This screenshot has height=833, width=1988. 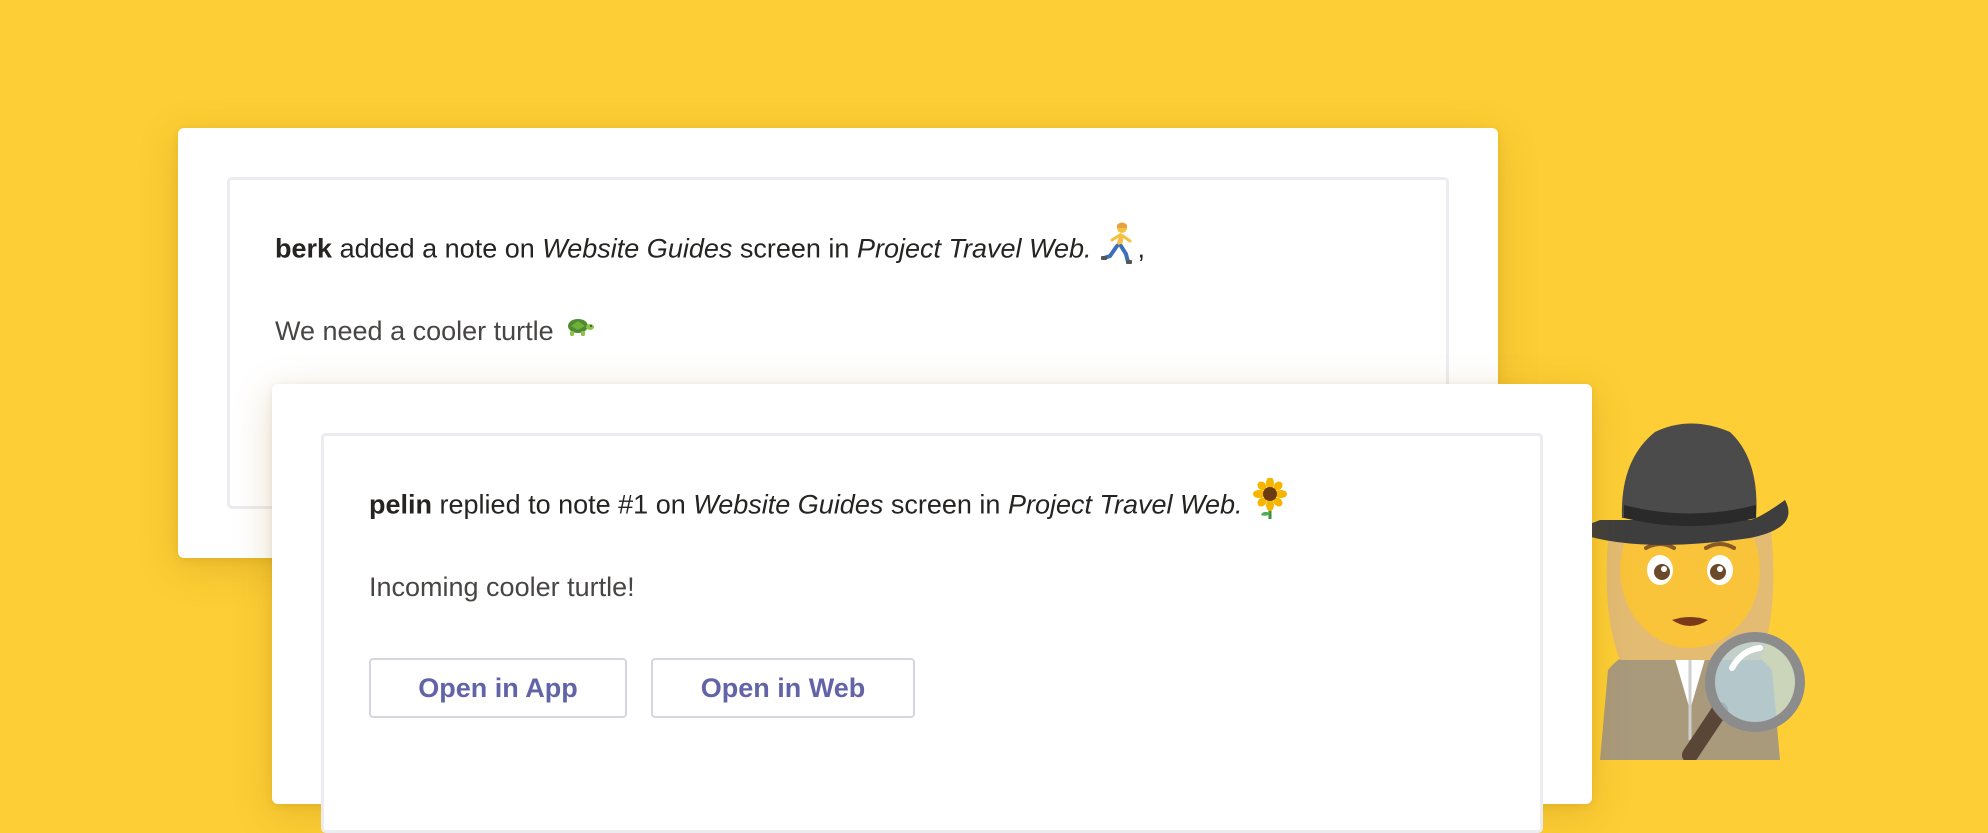 I want to click on reply-message: Incoming cooler turtle!, so click(x=502, y=587).